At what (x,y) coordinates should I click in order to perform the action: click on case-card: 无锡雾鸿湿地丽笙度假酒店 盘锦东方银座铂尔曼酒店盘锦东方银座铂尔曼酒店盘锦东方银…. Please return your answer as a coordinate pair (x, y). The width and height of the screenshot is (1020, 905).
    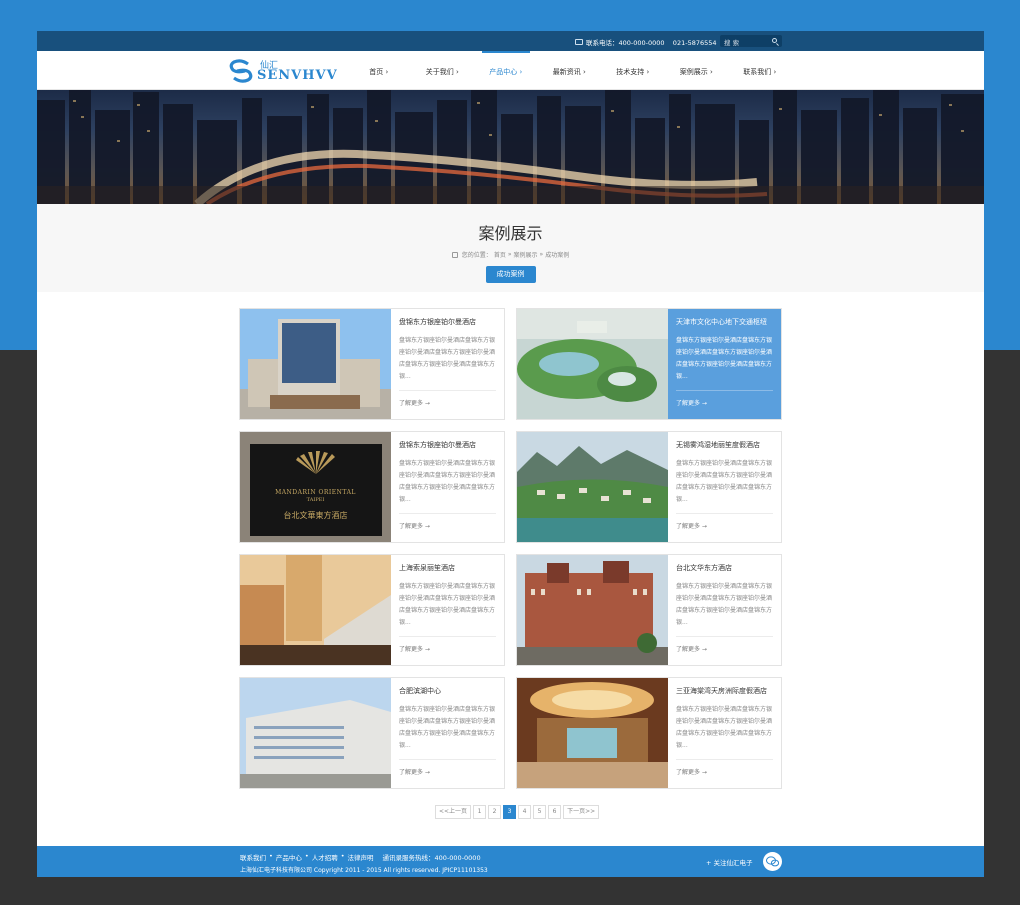
    Looking at the image, I should click on (649, 487).